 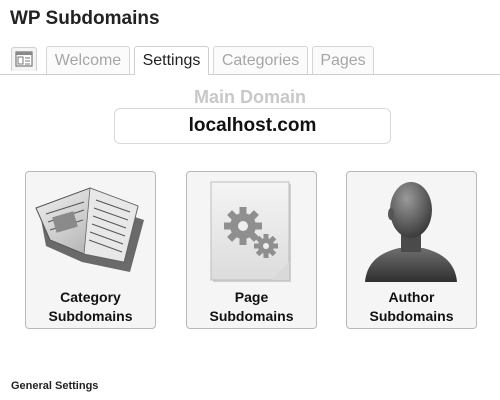 I want to click on tab-settings: Settings, so click(x=171, y=60).